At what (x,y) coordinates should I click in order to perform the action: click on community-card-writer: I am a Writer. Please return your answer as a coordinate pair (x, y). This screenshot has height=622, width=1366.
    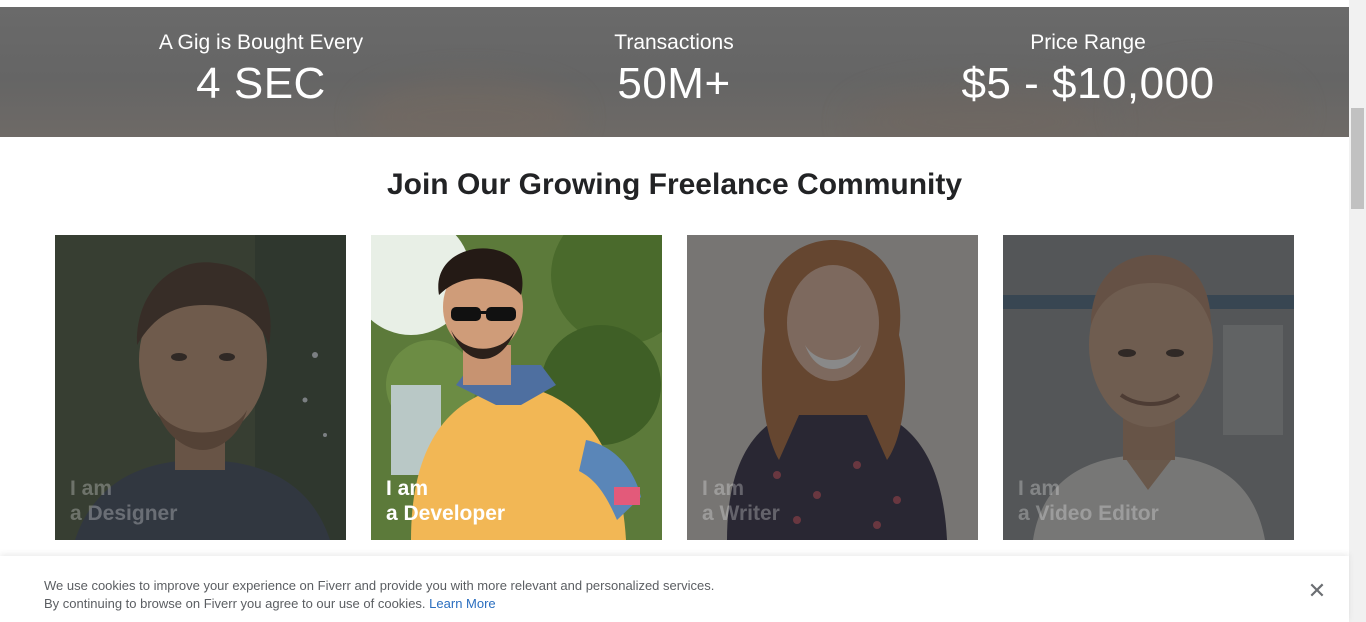
    Looking at the image, I should click on (832, 387).